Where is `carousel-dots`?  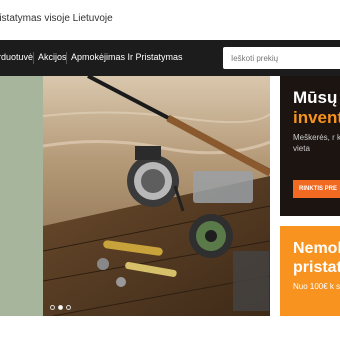 carousel-dots is located at coordinates (60, 307).